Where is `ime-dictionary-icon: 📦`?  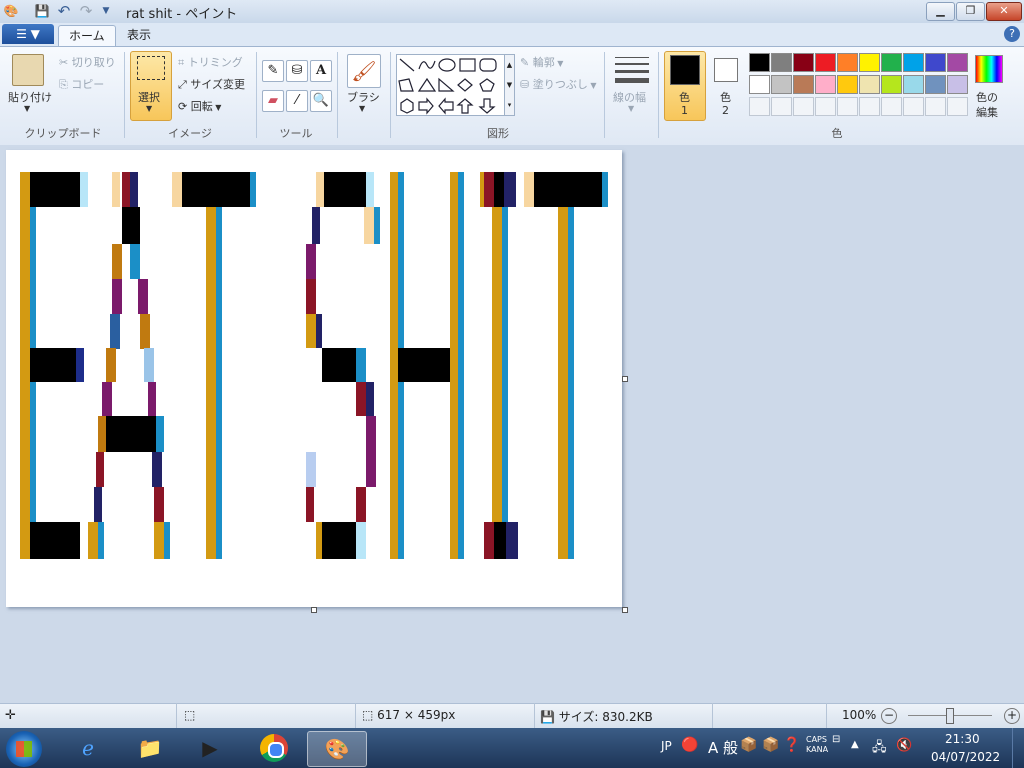
ime-dictionary-icon: 📦 is located at coordinates (748, 745).